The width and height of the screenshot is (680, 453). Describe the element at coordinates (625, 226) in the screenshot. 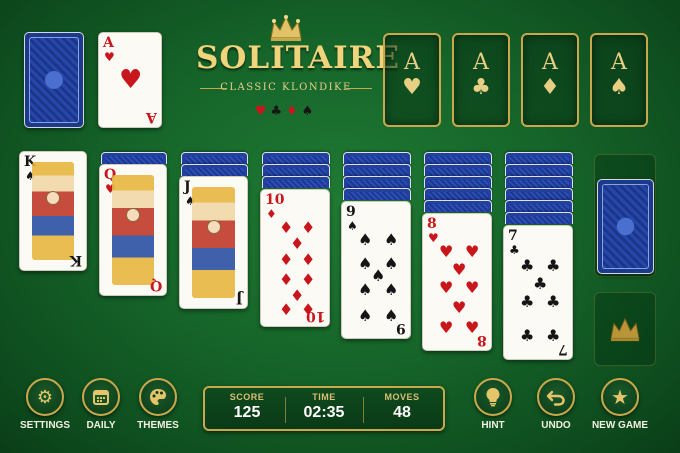

I see `draw-card` at that location.